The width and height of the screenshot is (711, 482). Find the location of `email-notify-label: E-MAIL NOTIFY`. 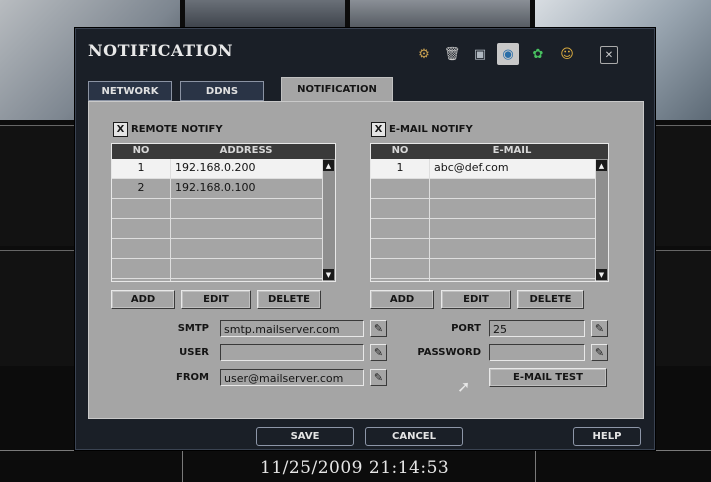

email-notify-label: E-MAIL NOTIFY is located at coordinates (431, 129).